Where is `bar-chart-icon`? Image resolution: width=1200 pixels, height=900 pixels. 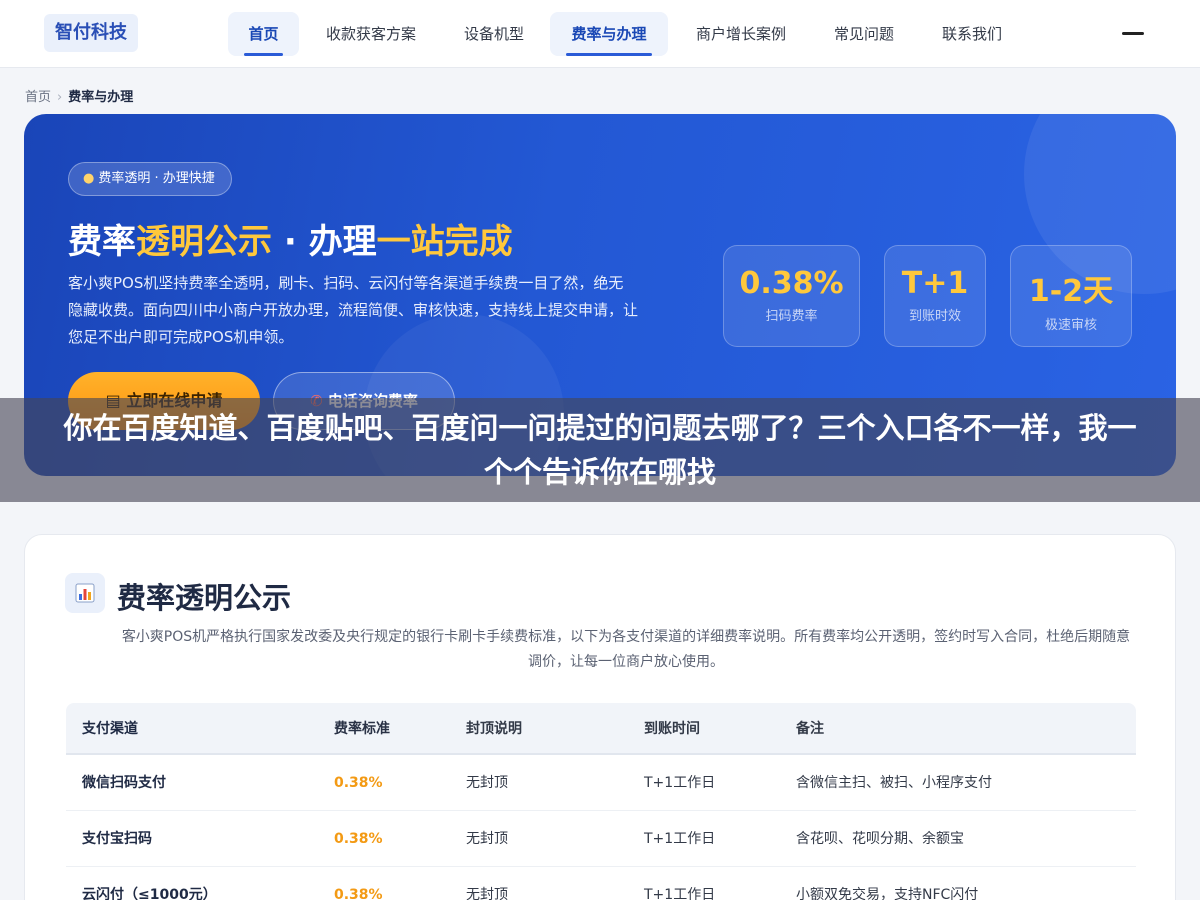
bar-chart-icon is located at coordinates (85, 593).